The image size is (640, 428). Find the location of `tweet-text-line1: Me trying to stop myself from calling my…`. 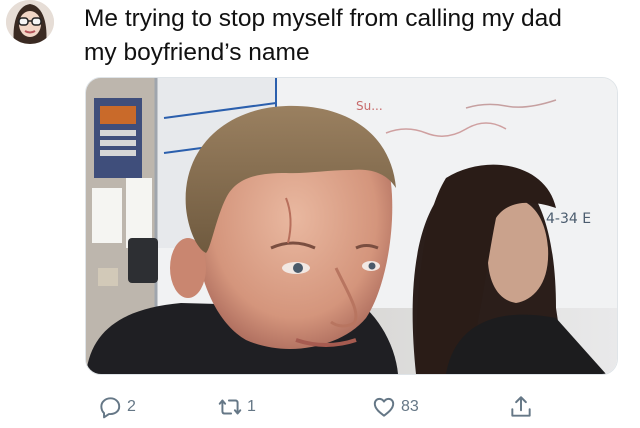

tweet-text-line1: Me trying to stop myself from calling my… is located at coordinates (323, 18).